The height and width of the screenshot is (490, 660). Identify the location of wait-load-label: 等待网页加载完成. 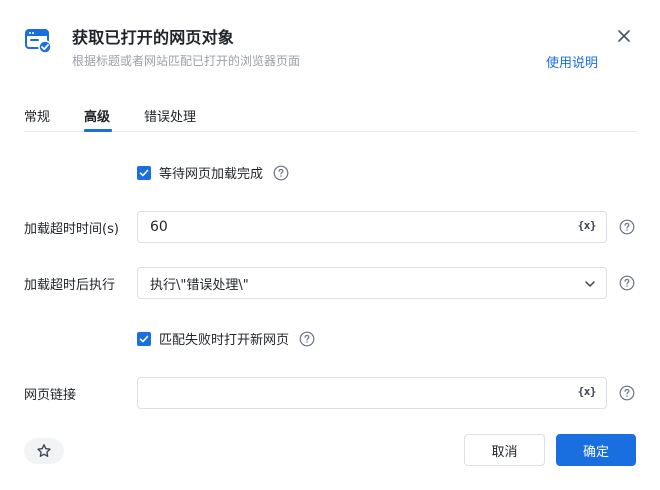
(211, 174).